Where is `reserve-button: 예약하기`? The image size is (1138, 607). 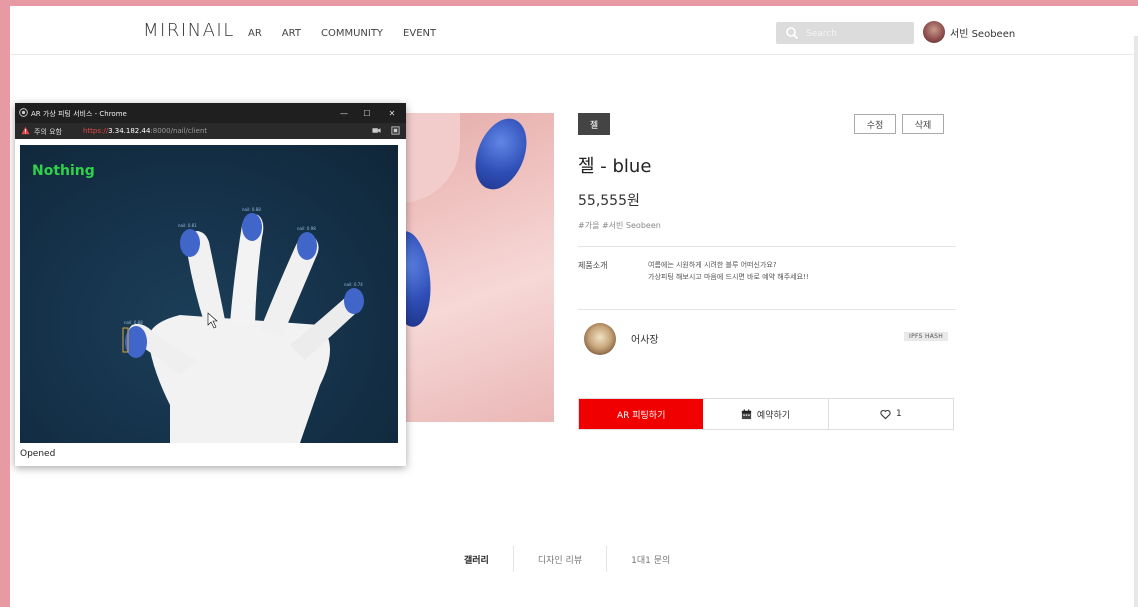 reserve-button: 예약하기 is located at coordinates (766, 414).